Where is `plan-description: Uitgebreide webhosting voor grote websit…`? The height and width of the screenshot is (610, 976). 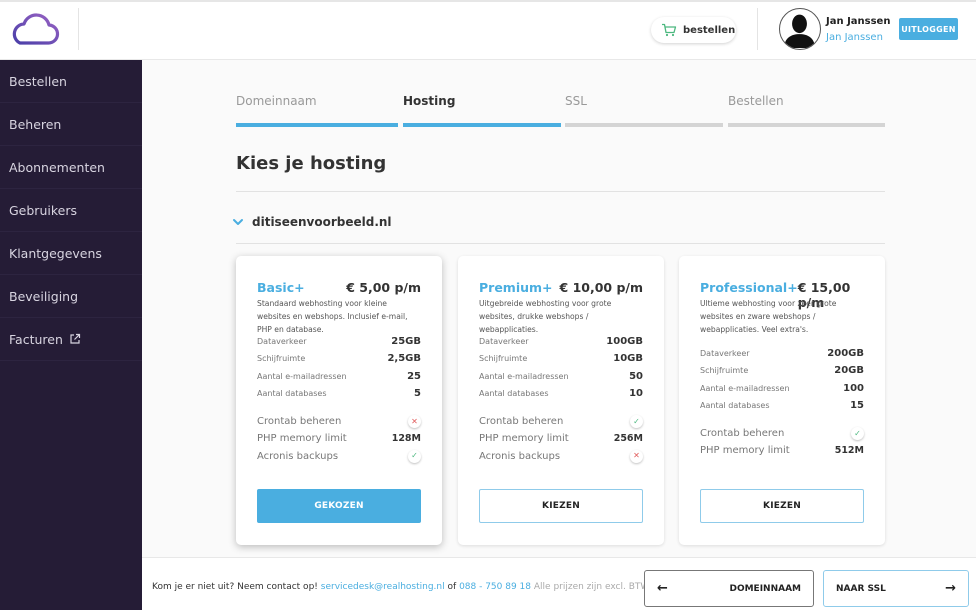
plan-description: Uitgebreide webhosting voor grote websit… is located at coordinates (545, 316).